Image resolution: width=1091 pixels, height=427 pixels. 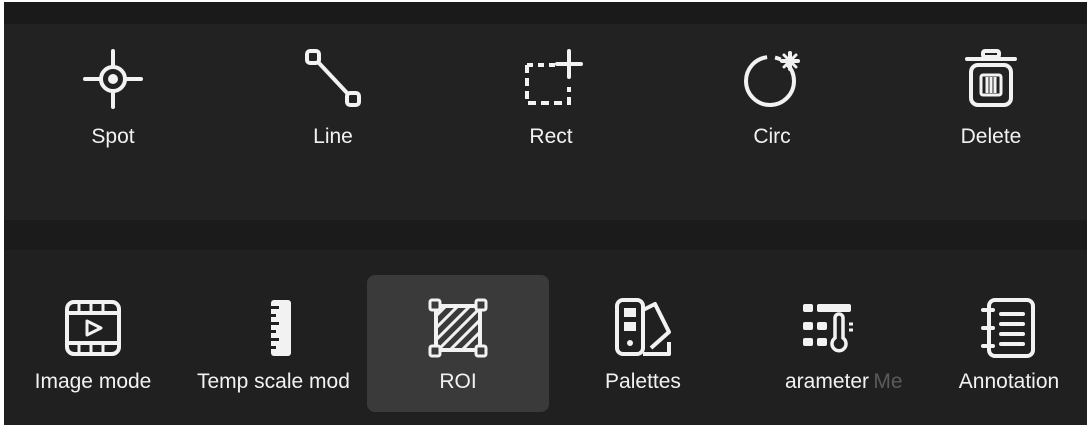 I want to click on film-play-icon, so click(x=93, y=328).